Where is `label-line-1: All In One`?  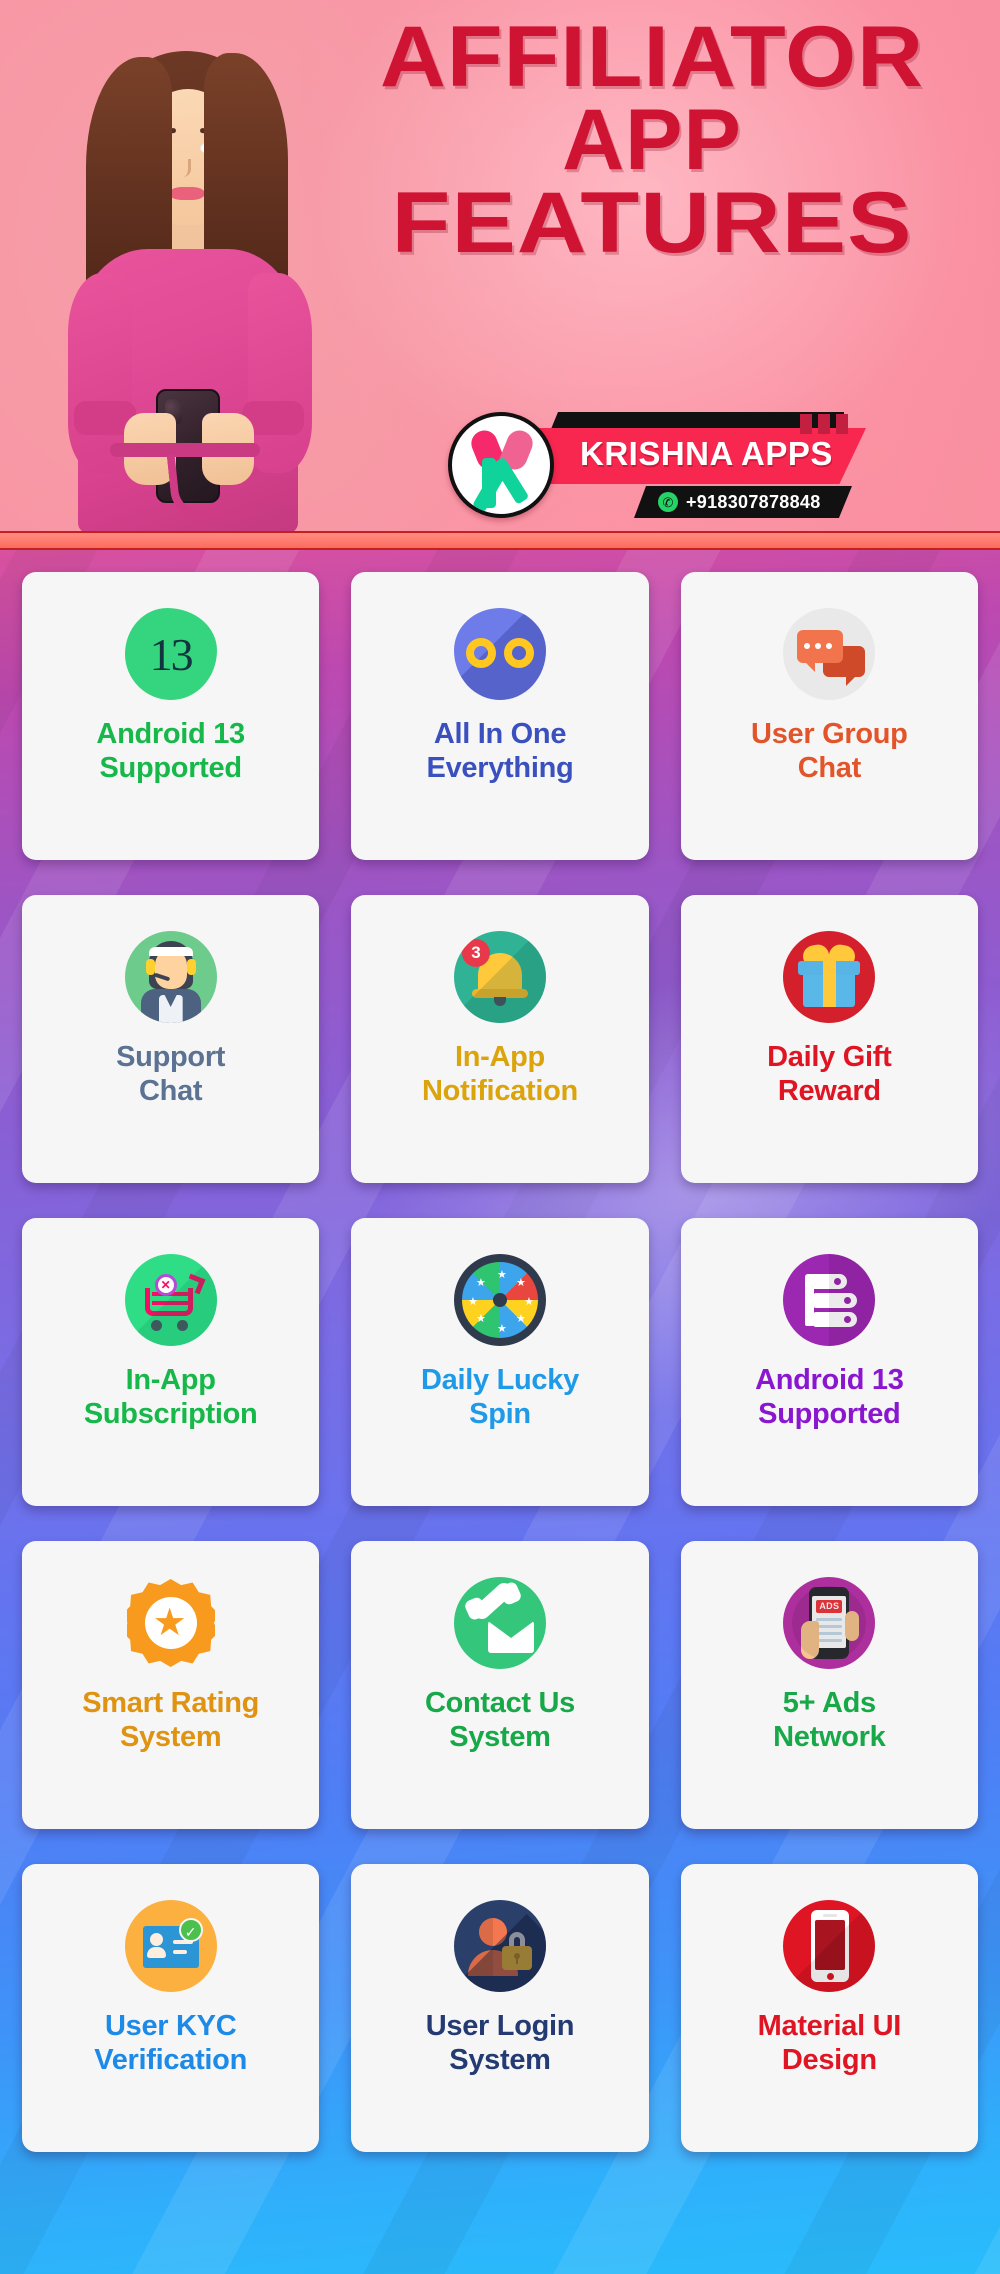
label-line-1: All In One is located at coordinates (500, 734).